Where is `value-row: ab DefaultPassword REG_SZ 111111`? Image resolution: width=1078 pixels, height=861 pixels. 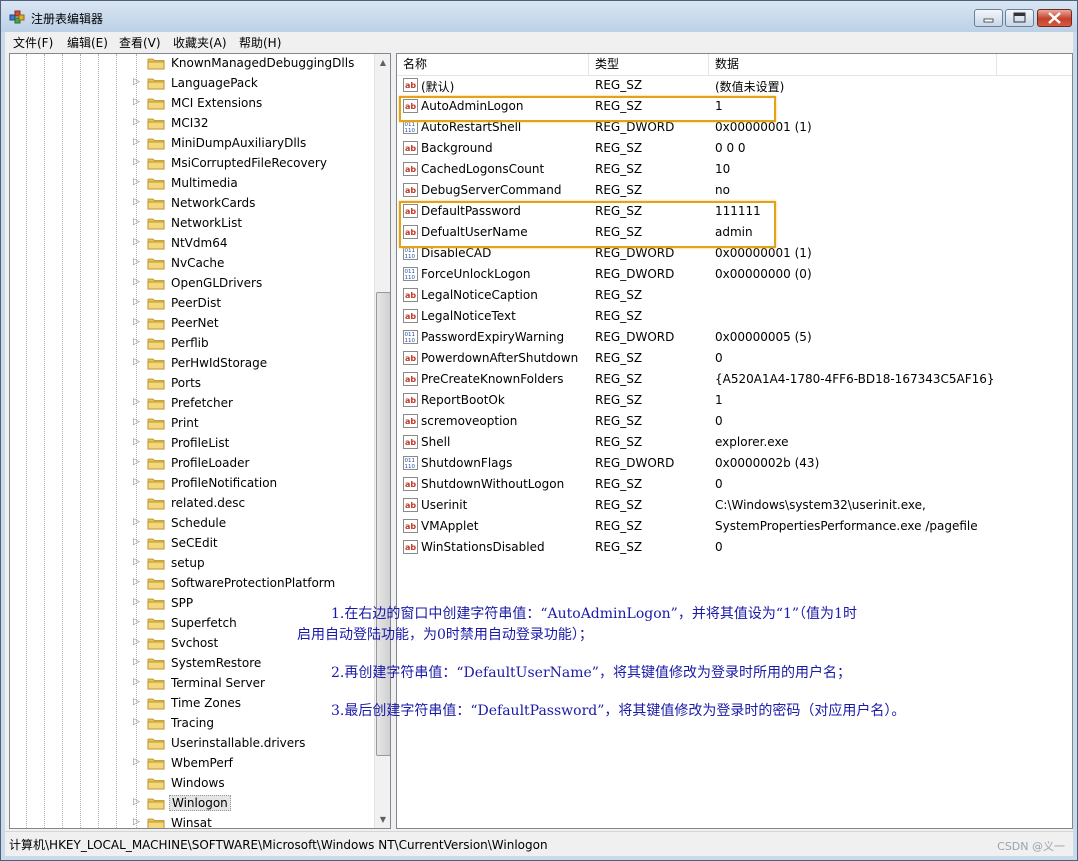 value-row: ab DefaultPassword REG_SZ 111111 is located at coordinates (734, 211).